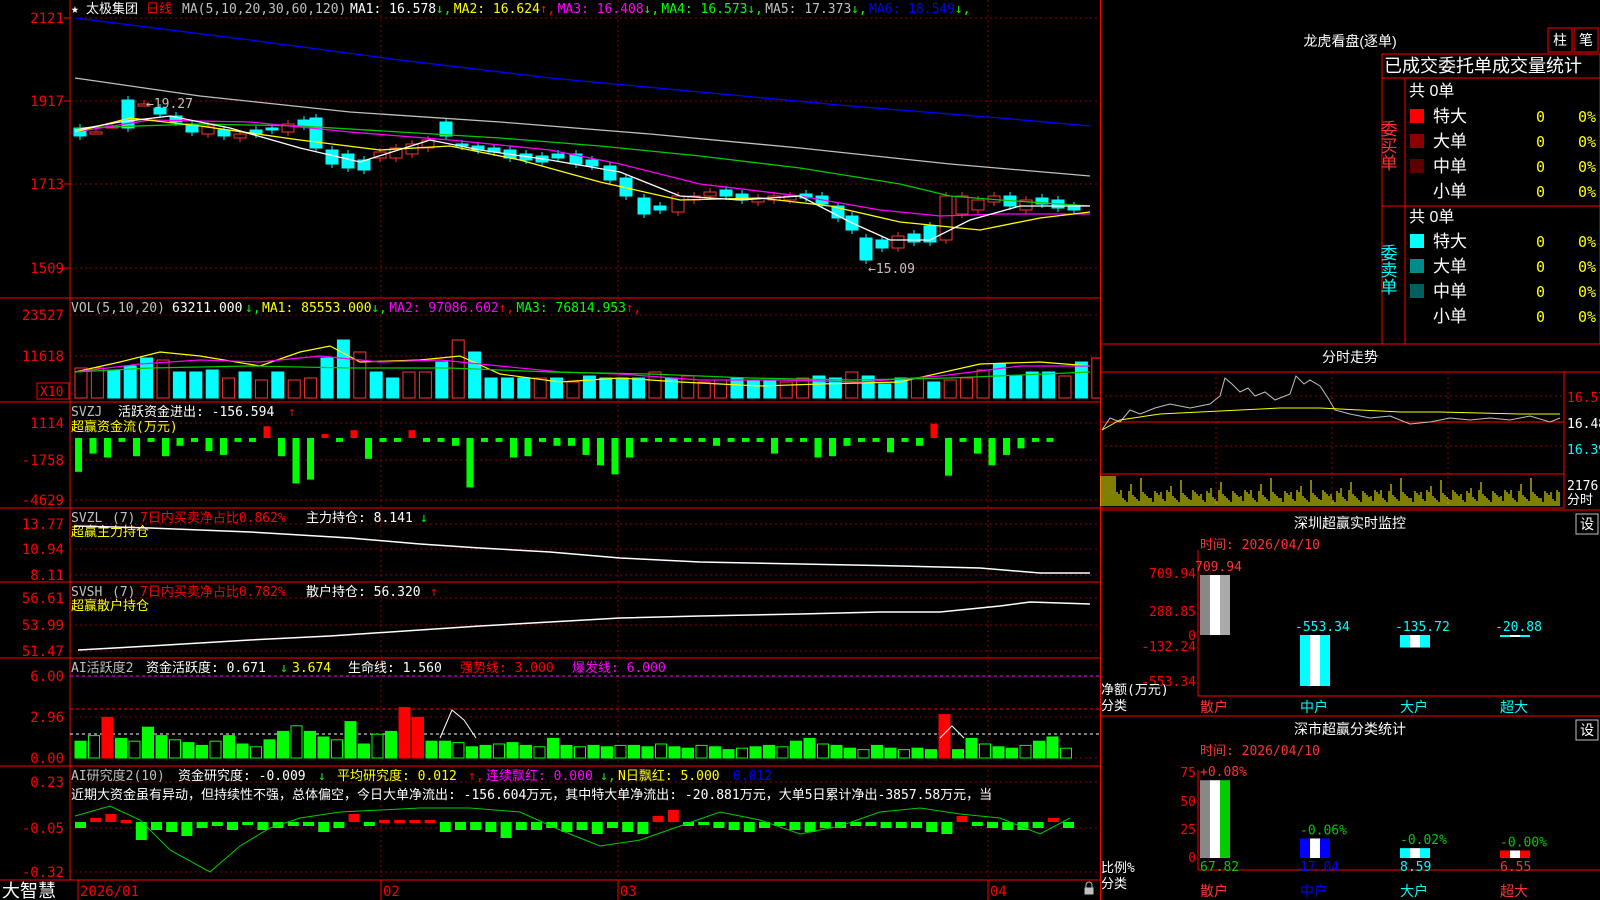 The width and height of the screenshot is (1600, 900). Describe the element at coordinates (29, 890) in the screenshot. I see `brand-label: 大智慧` at that location.